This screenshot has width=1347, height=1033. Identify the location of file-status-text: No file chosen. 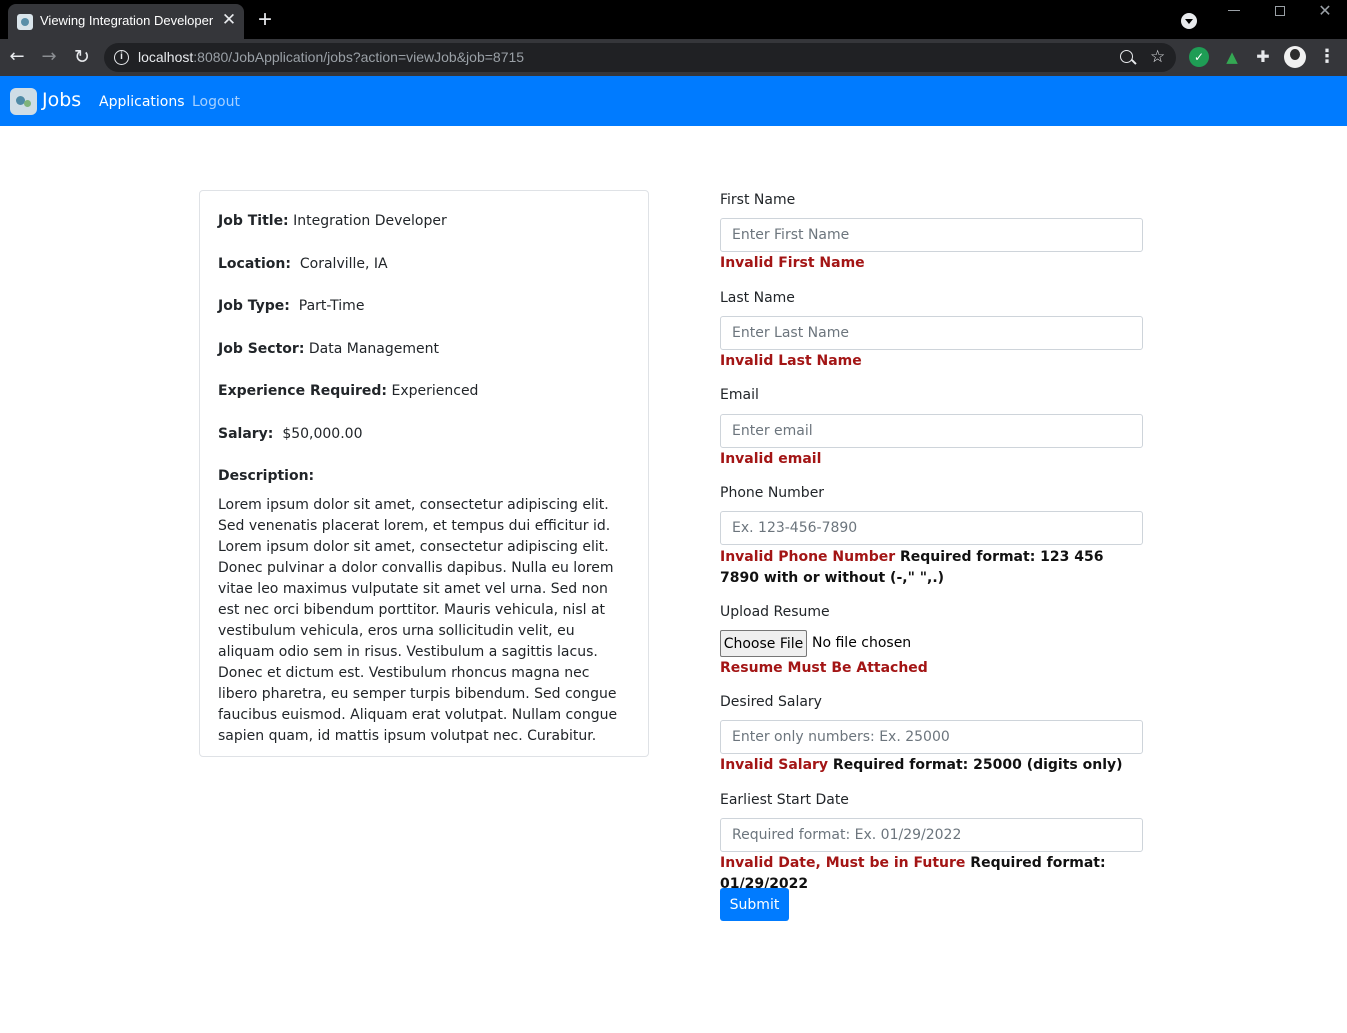
(862, 643).